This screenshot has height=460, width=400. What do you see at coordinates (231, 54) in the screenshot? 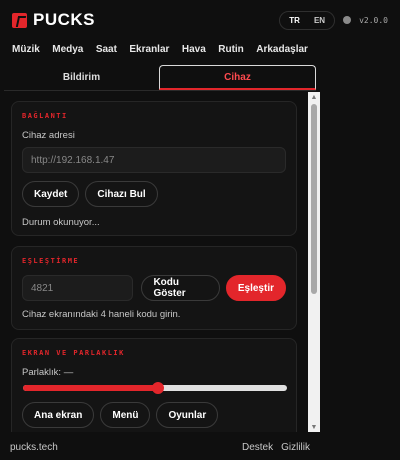
I see `nav-item-rutin: Rutin` at bounding box center [231, 54].